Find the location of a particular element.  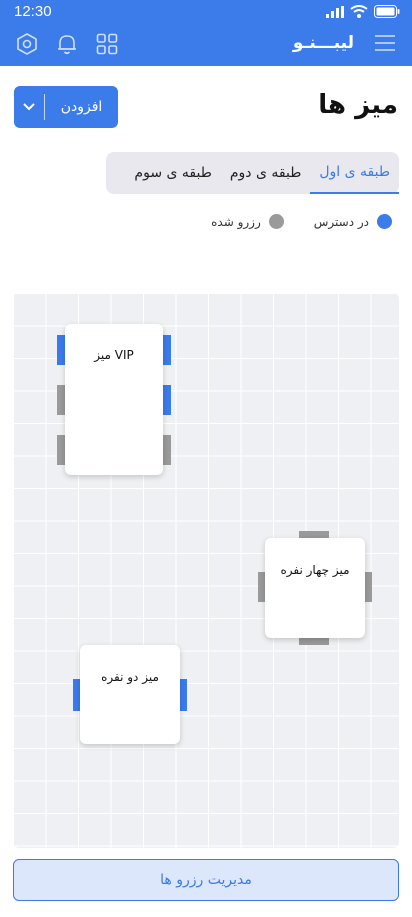

settings-icon is located at coordinates (27, 44).